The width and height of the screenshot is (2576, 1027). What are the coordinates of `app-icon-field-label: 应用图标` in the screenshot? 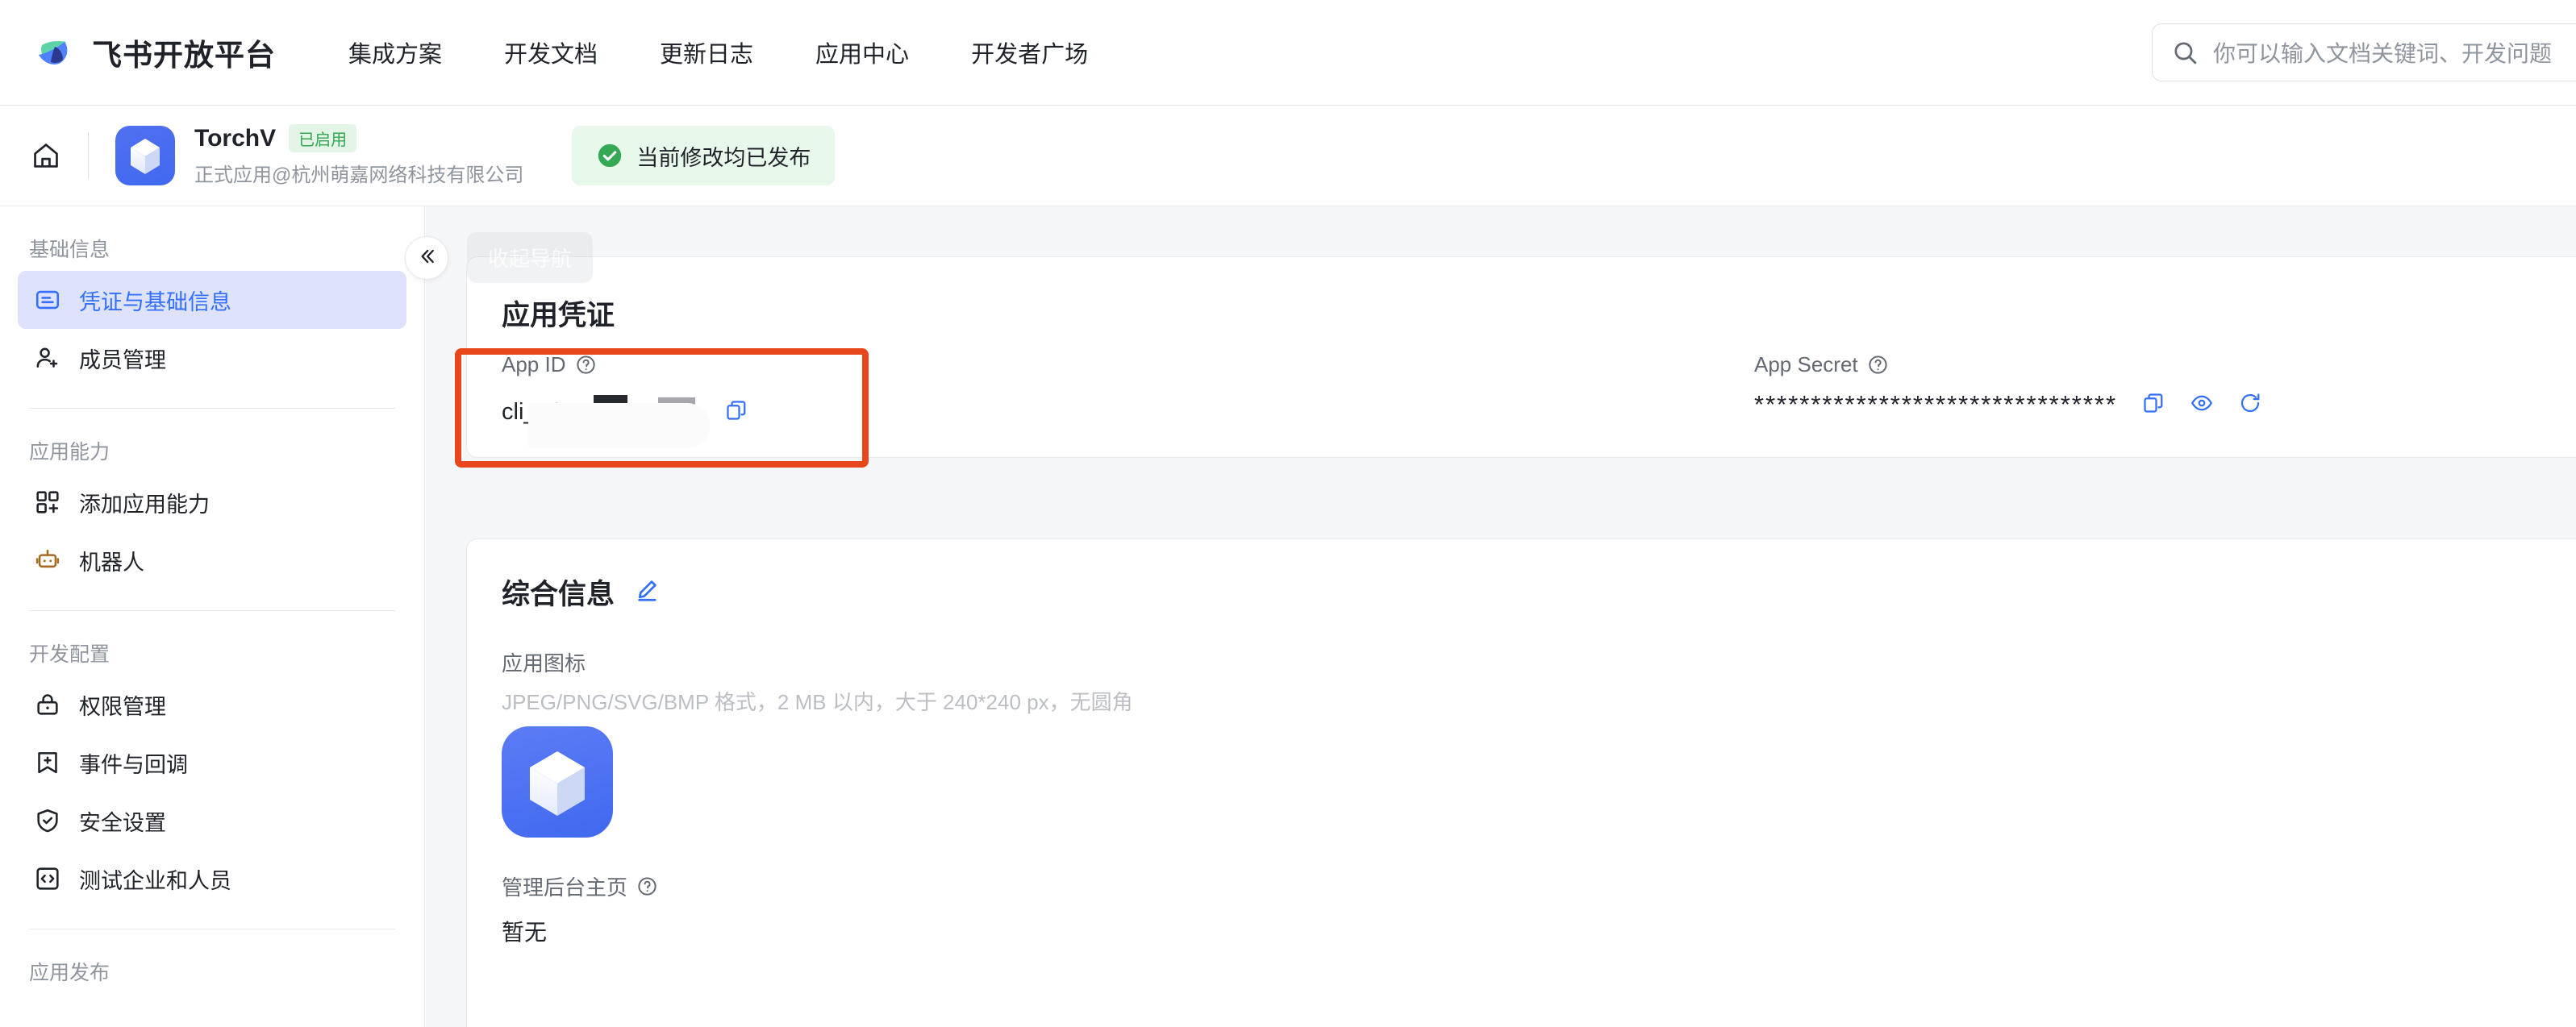 It's located at (544, 663).